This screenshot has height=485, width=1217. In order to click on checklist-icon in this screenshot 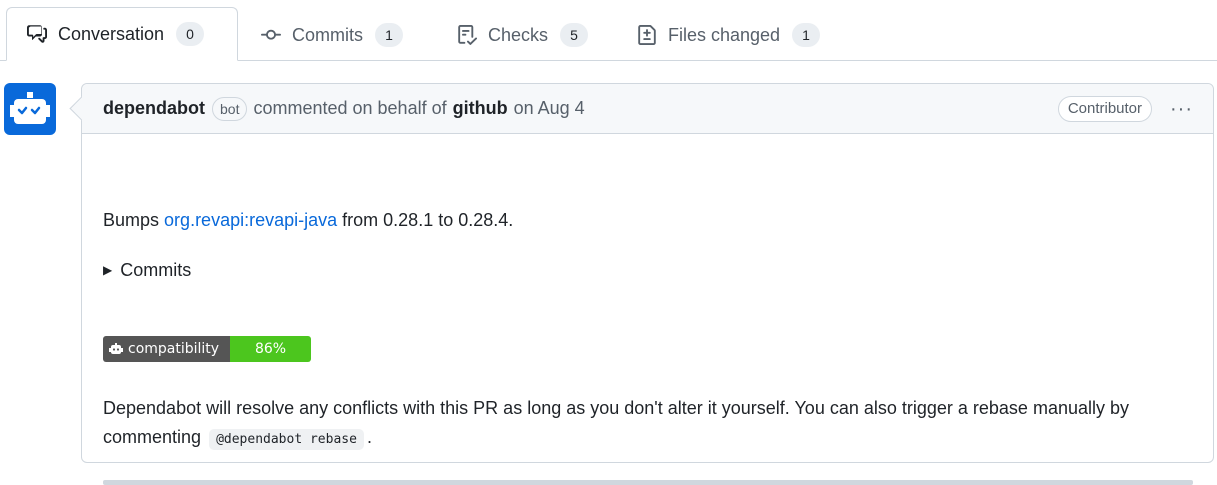, I will do `click(467, 35)`.